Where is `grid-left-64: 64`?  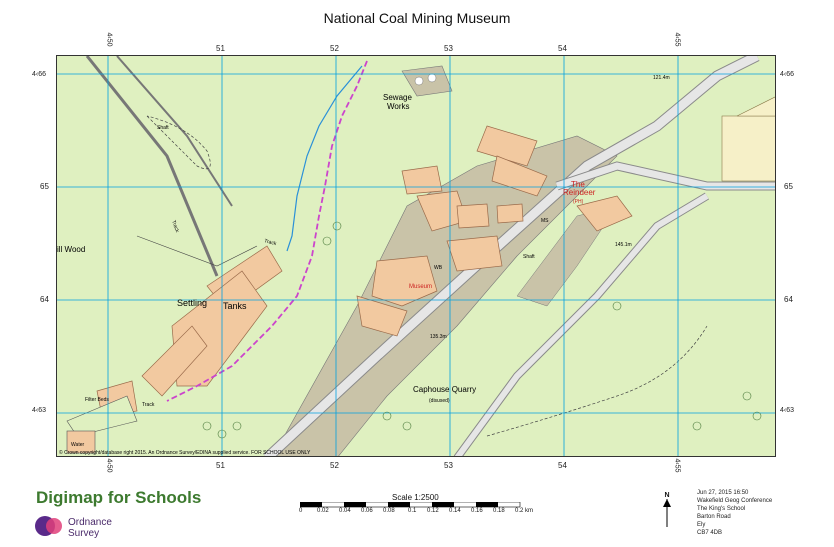 grid-left-64: 64 is located at coordinates (44, 299).